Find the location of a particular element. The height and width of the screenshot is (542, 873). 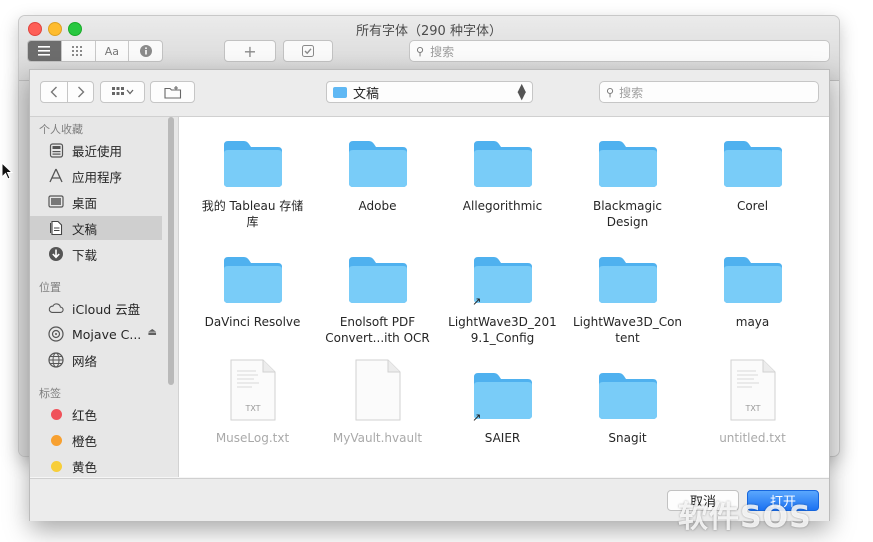

forward-button is located at coordinates (80, 92).